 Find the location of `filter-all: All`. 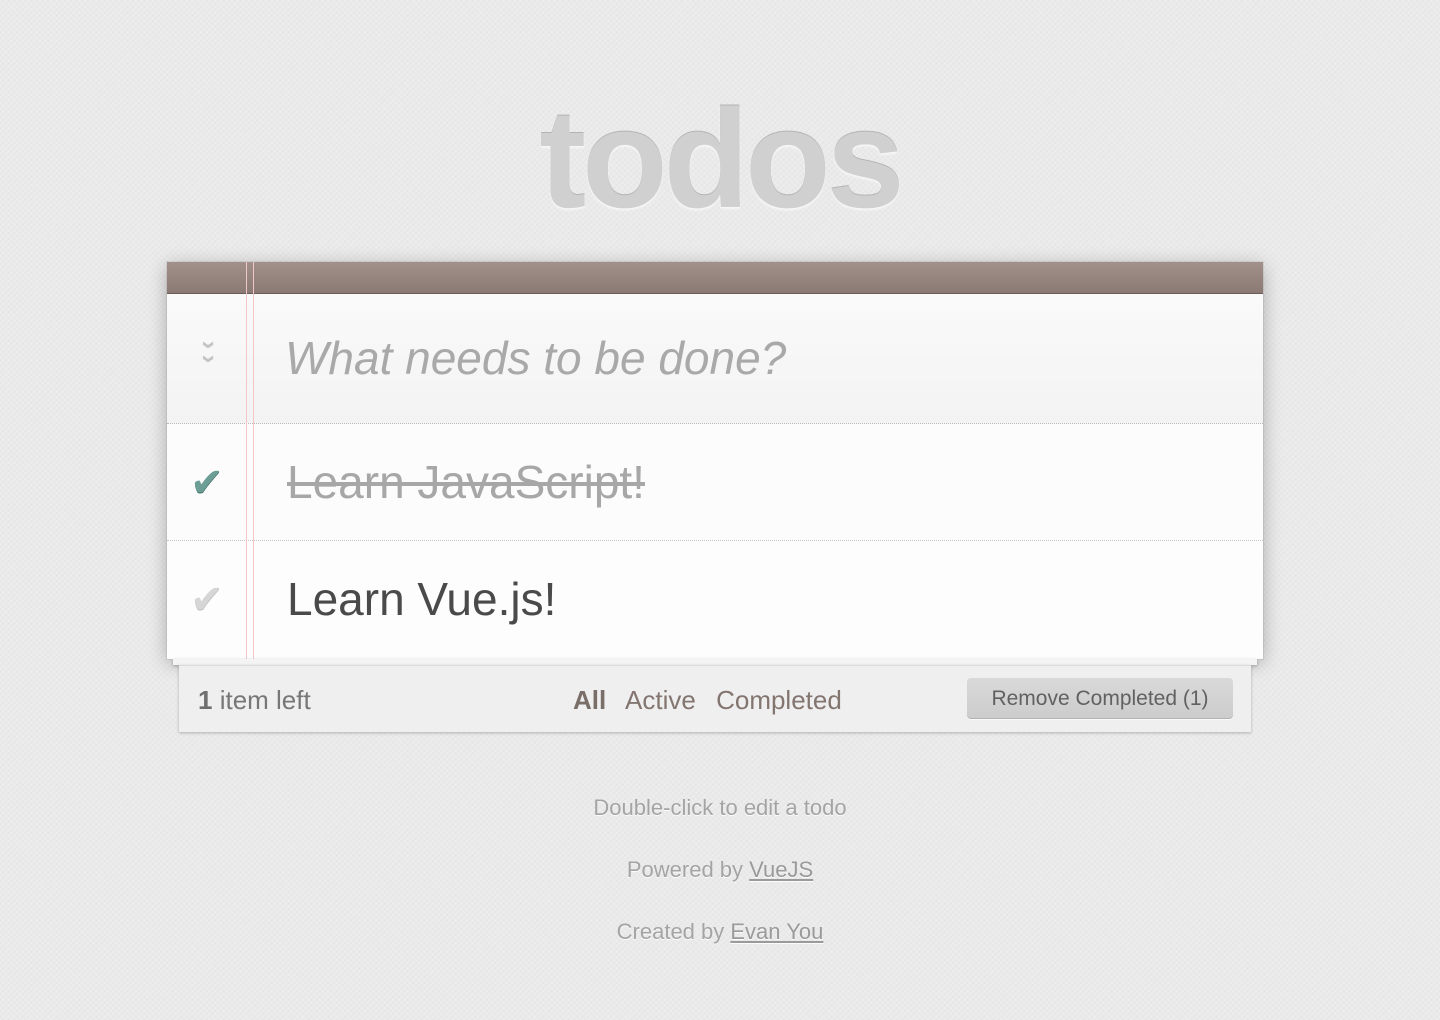

filter-all: All is located at coordinates (589, 700).